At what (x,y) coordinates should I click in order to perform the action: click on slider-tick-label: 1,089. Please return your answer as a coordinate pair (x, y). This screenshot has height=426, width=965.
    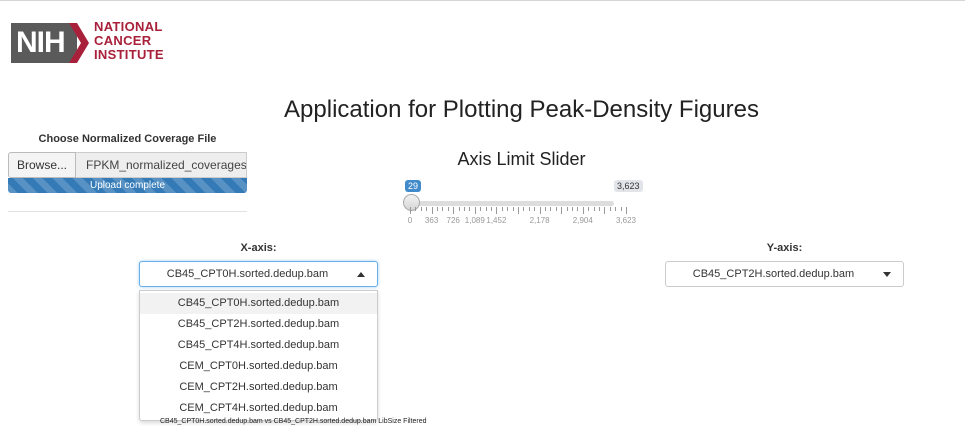
    Looking at the image, I should click on (474, 220).